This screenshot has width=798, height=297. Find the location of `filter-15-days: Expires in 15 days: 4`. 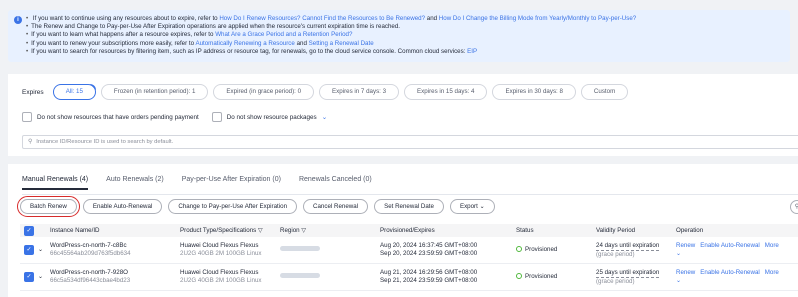

filter-15-days: Expires in 15 days: 4 is located at coordinates (446, 92).